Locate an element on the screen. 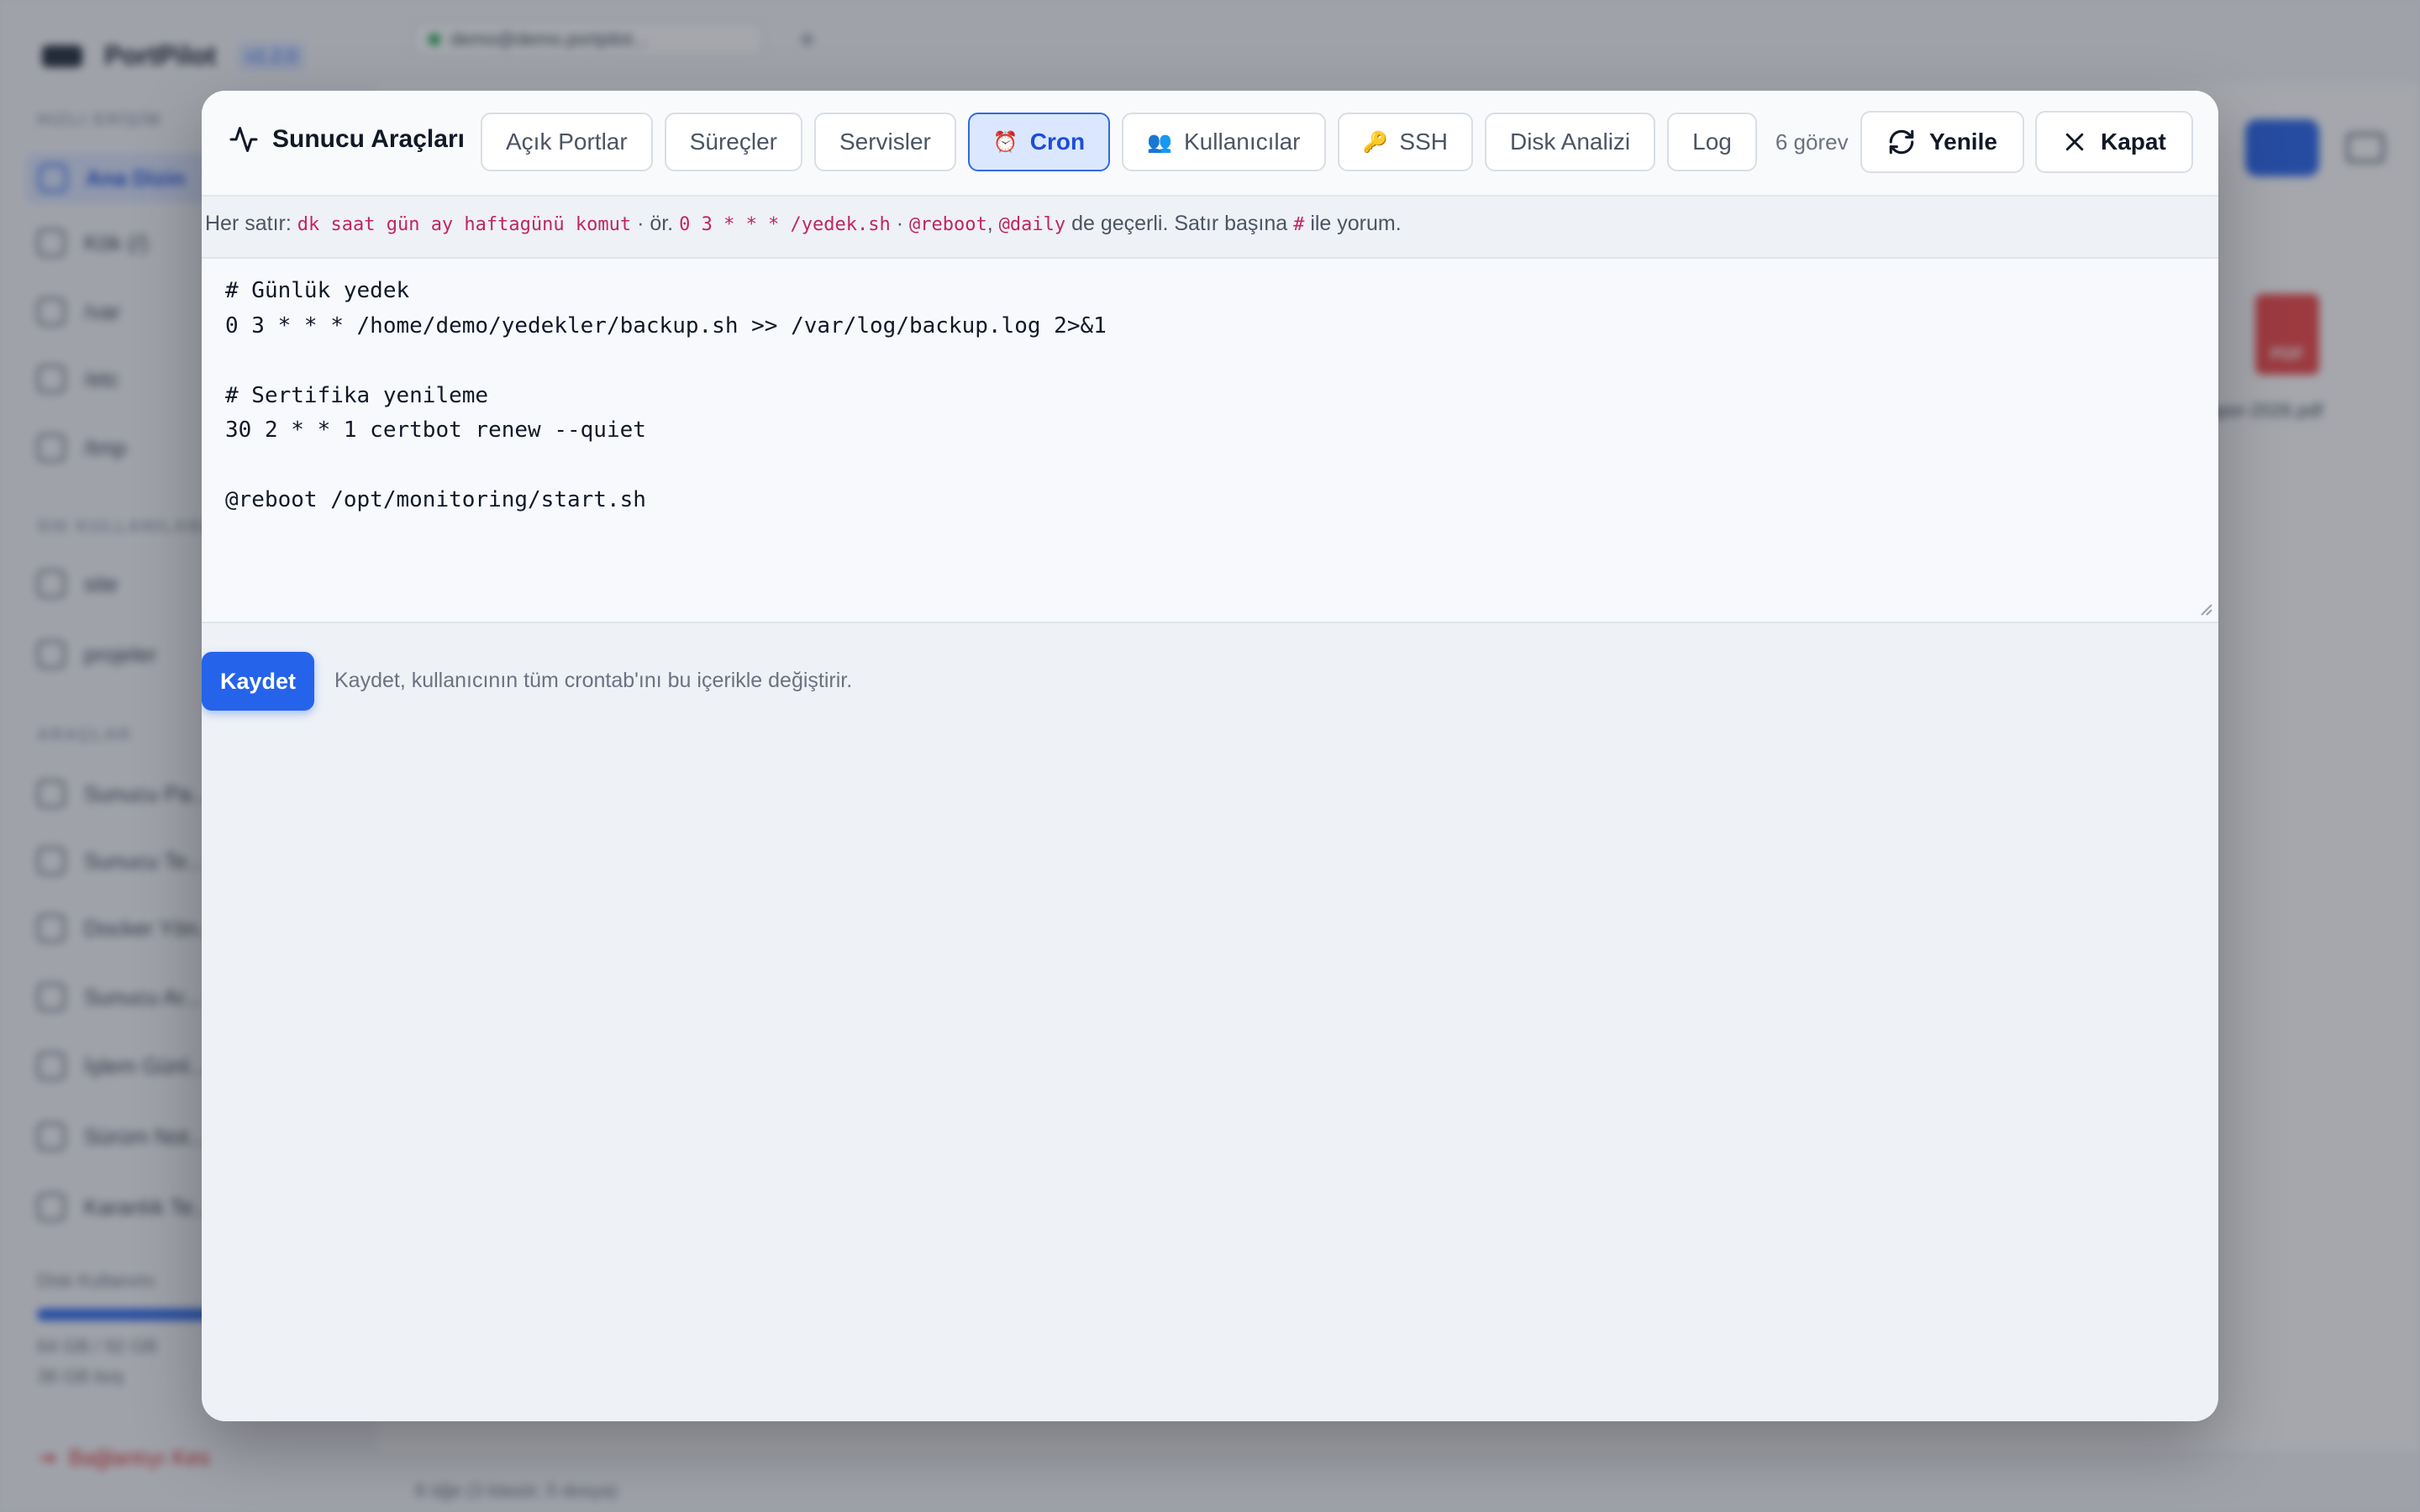 This screenshot has height=1512, width=2420. tab-processes: Süreçler is located at coordinates (733, 142).